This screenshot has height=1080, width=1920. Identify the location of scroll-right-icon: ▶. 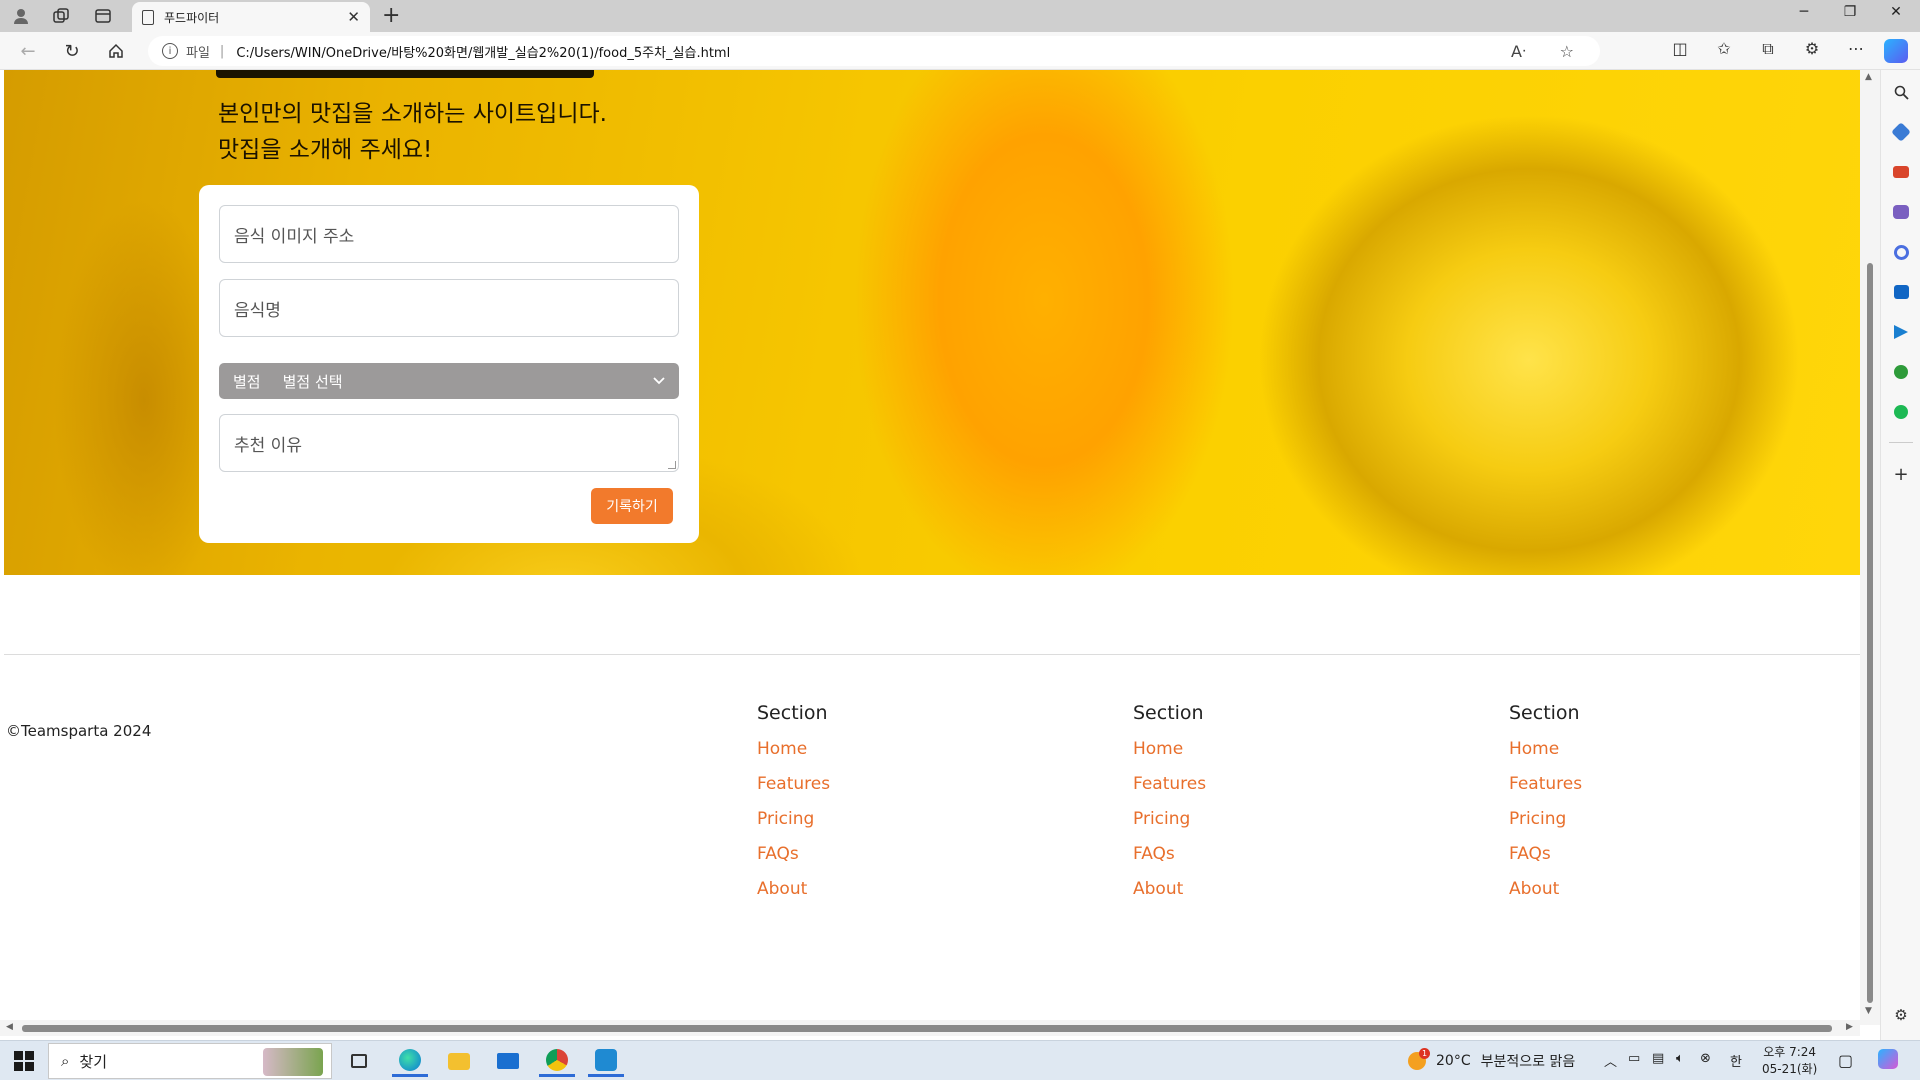
(1849, 1027).